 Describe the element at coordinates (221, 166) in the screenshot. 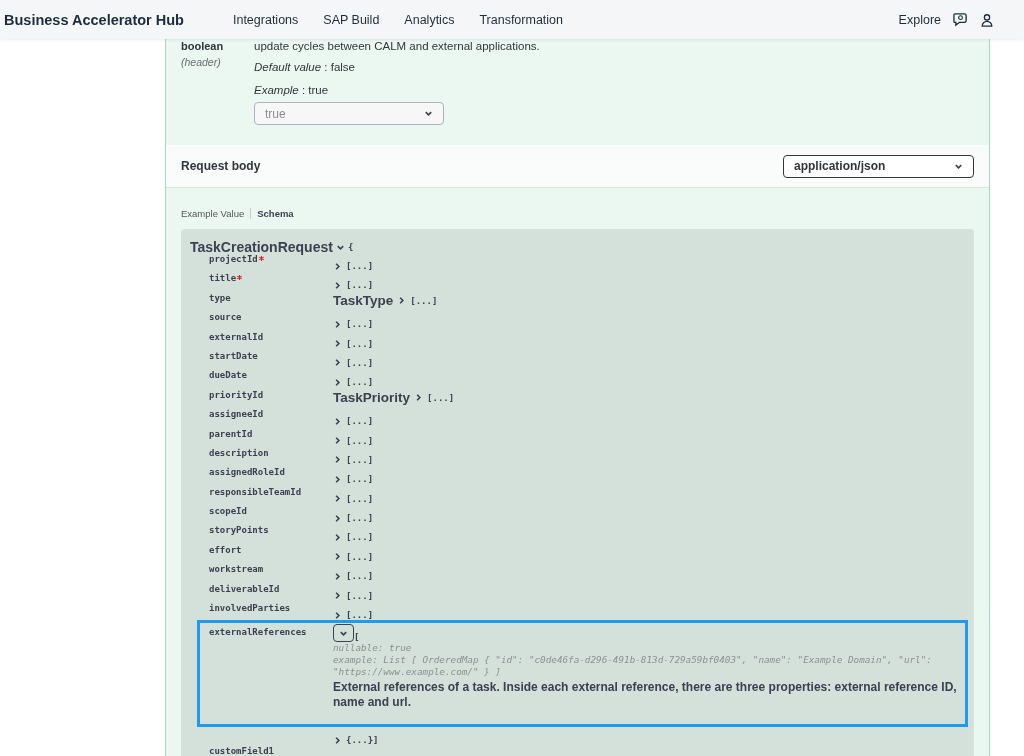

I see `request-body-title: Request body` at that location.